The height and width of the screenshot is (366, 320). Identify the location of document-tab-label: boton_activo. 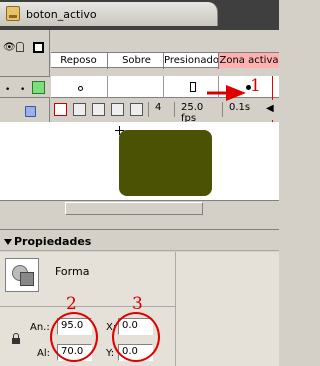
(61, 14).